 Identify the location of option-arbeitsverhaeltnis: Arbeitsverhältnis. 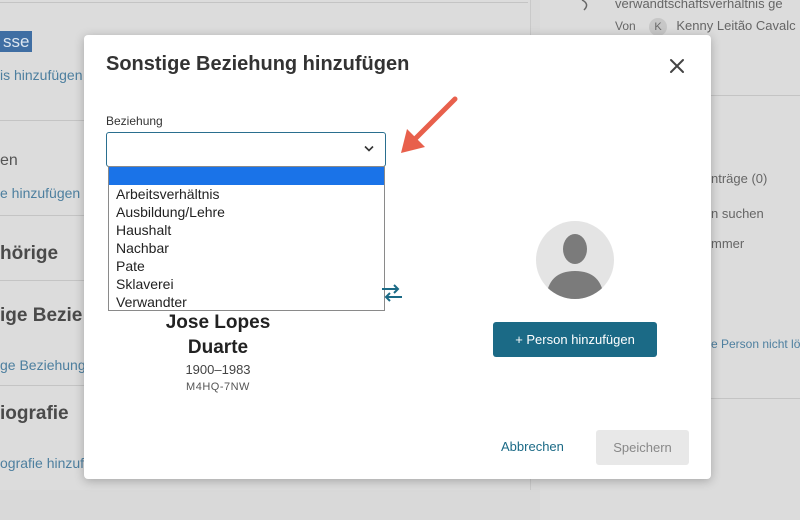
(246, 194).